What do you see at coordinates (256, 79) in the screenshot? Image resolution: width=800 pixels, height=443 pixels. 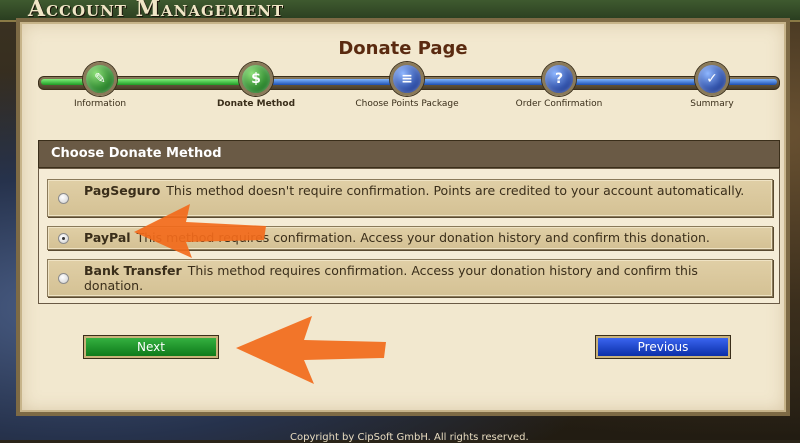 I see `coin-icon: $` at bounding box center [256, 79].